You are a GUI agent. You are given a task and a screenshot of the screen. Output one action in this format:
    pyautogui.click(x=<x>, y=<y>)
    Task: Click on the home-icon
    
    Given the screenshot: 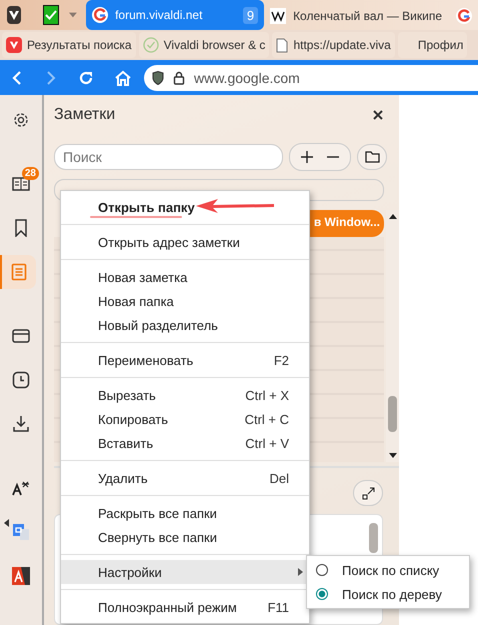 What is the action you would take?
    pyautogui.click(x=123, y=78)
    